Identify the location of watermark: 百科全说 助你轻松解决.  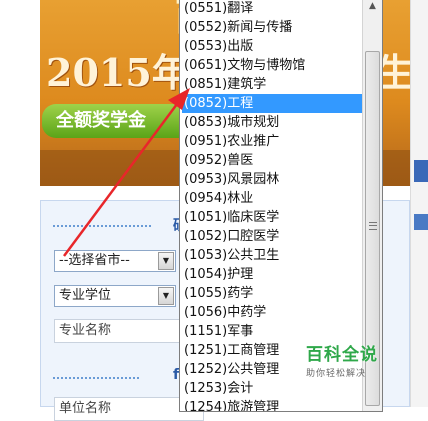
(342, 359).